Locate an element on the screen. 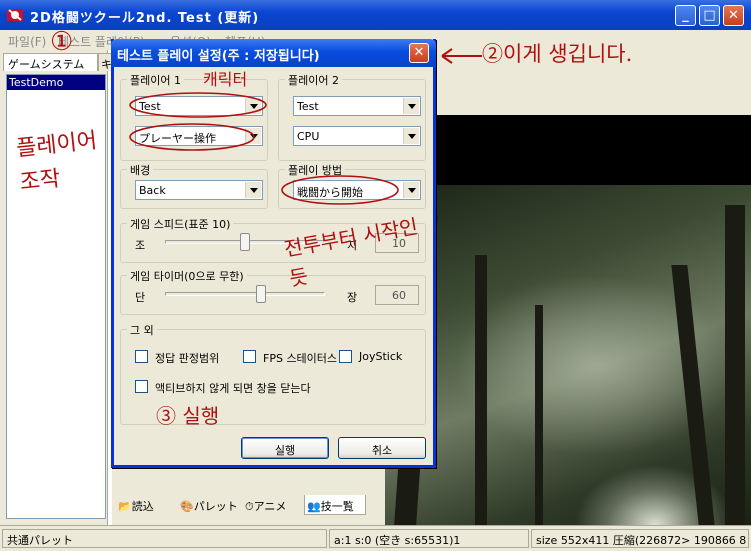 The height and width of the screenshot is (551, 751). play-method-label: 플레이 방법 is located at coordinates (315, 170).